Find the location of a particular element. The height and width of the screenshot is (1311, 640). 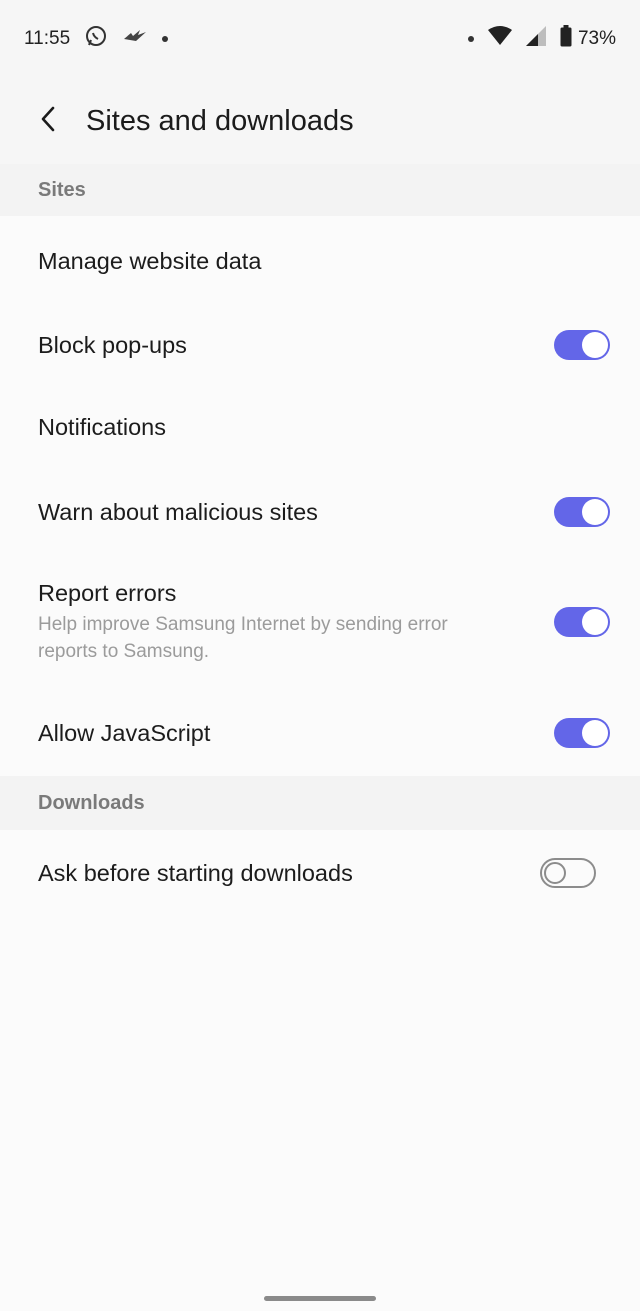

setting-text: Notifications is located at coordinates (102, 427).